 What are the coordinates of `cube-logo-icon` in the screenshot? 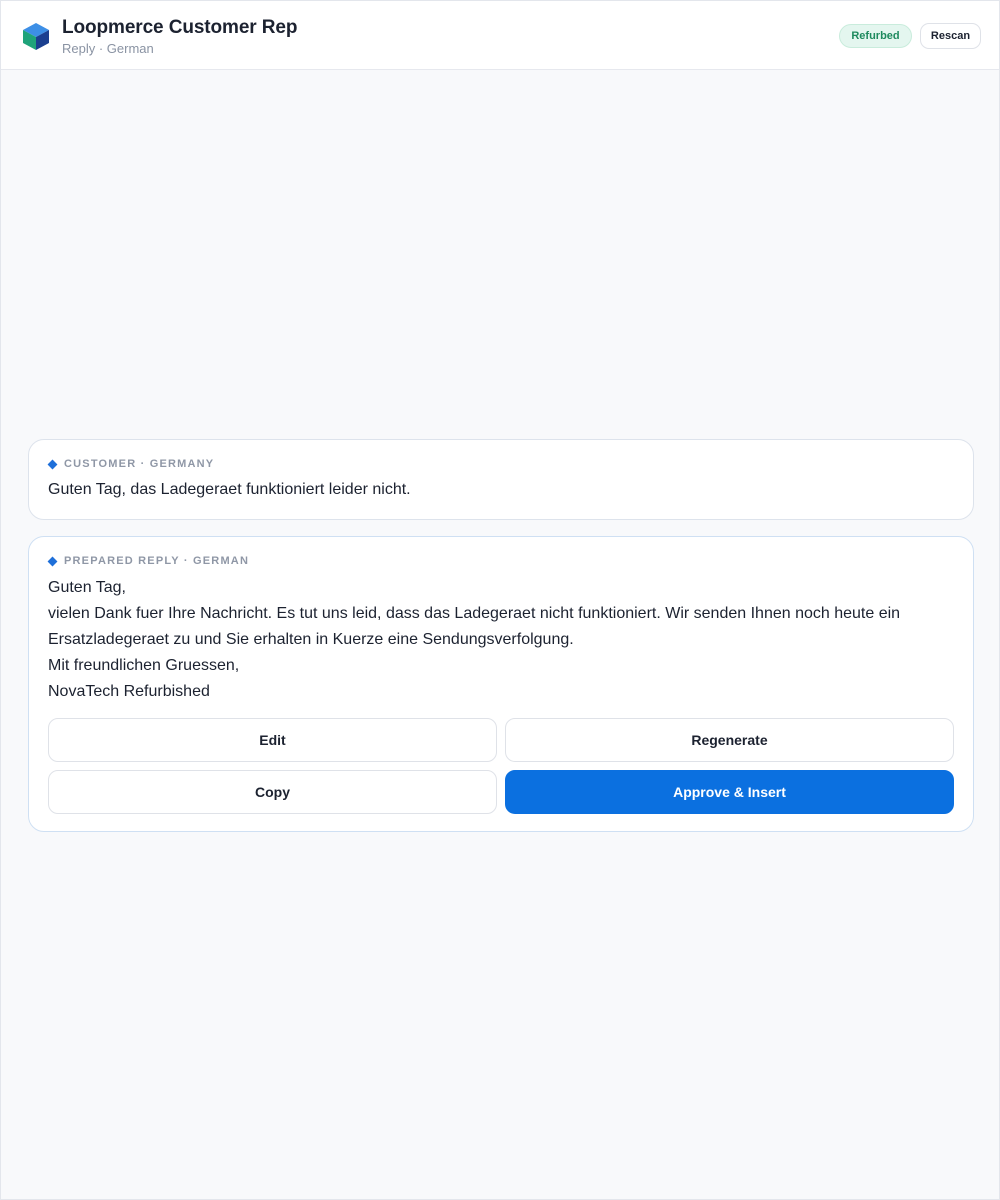 It's located at (36, 36).